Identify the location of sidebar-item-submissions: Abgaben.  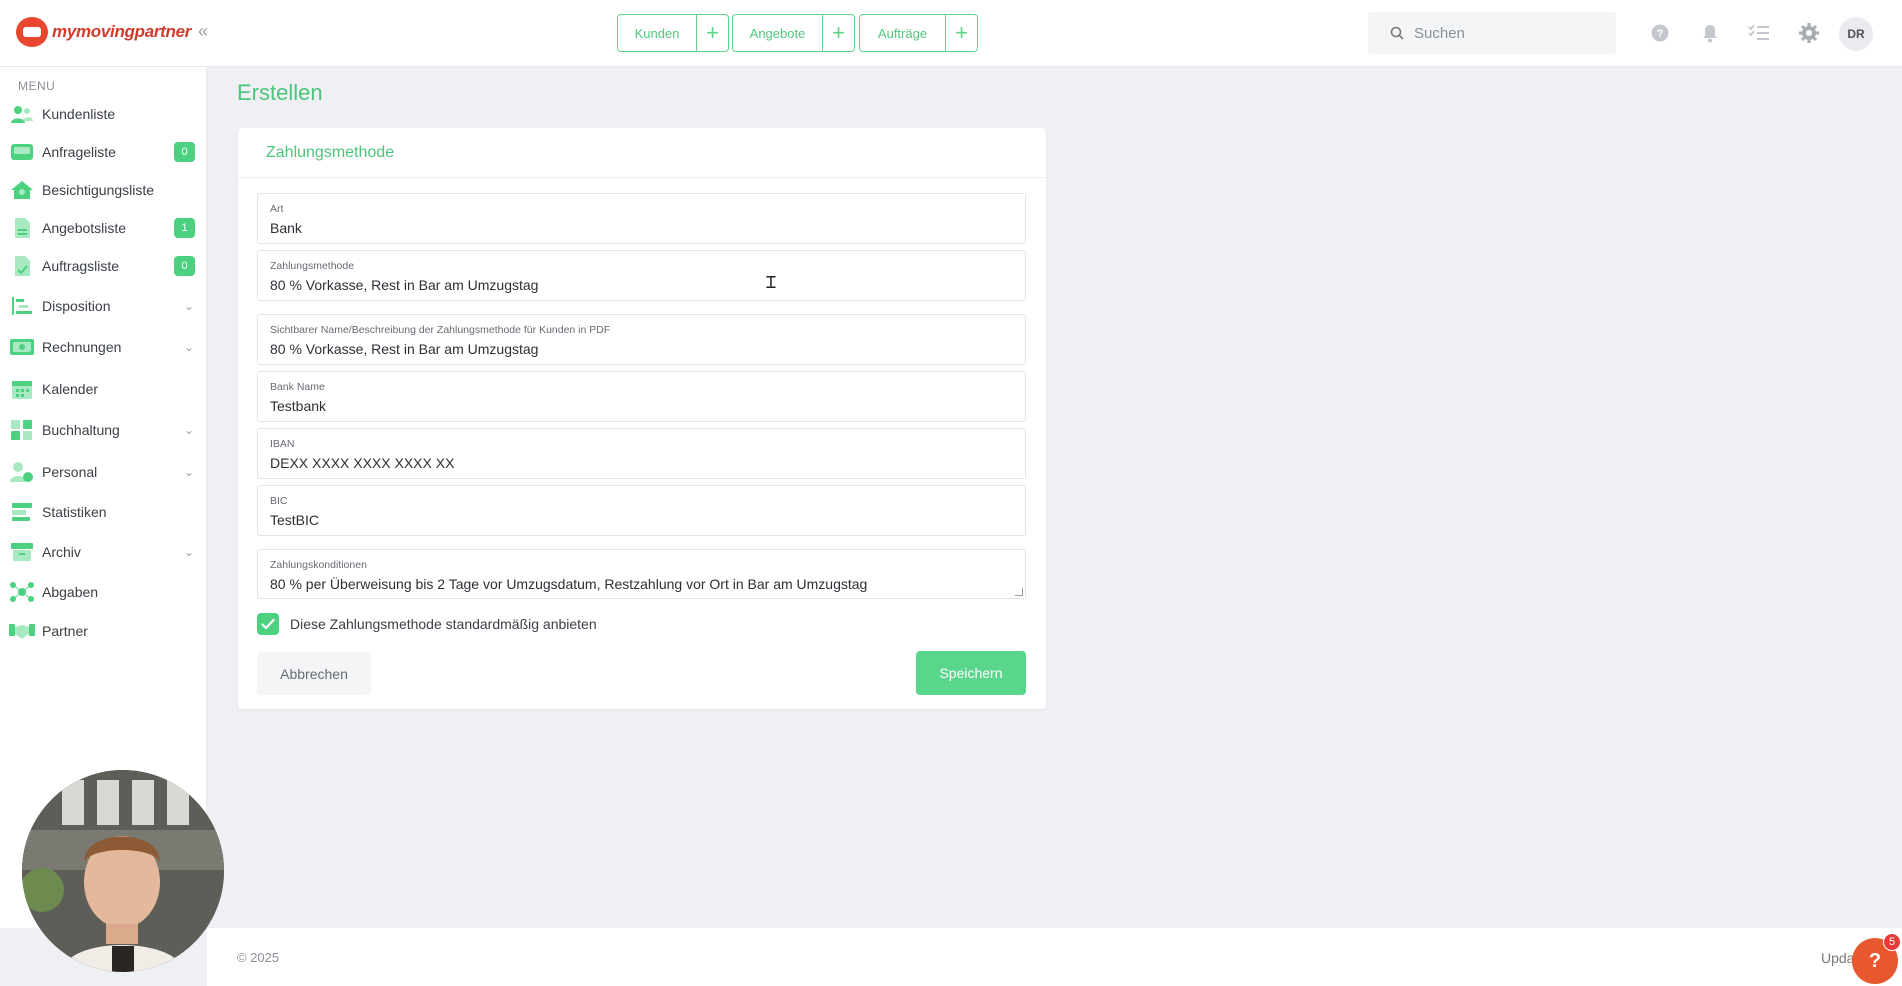
(103, 592).